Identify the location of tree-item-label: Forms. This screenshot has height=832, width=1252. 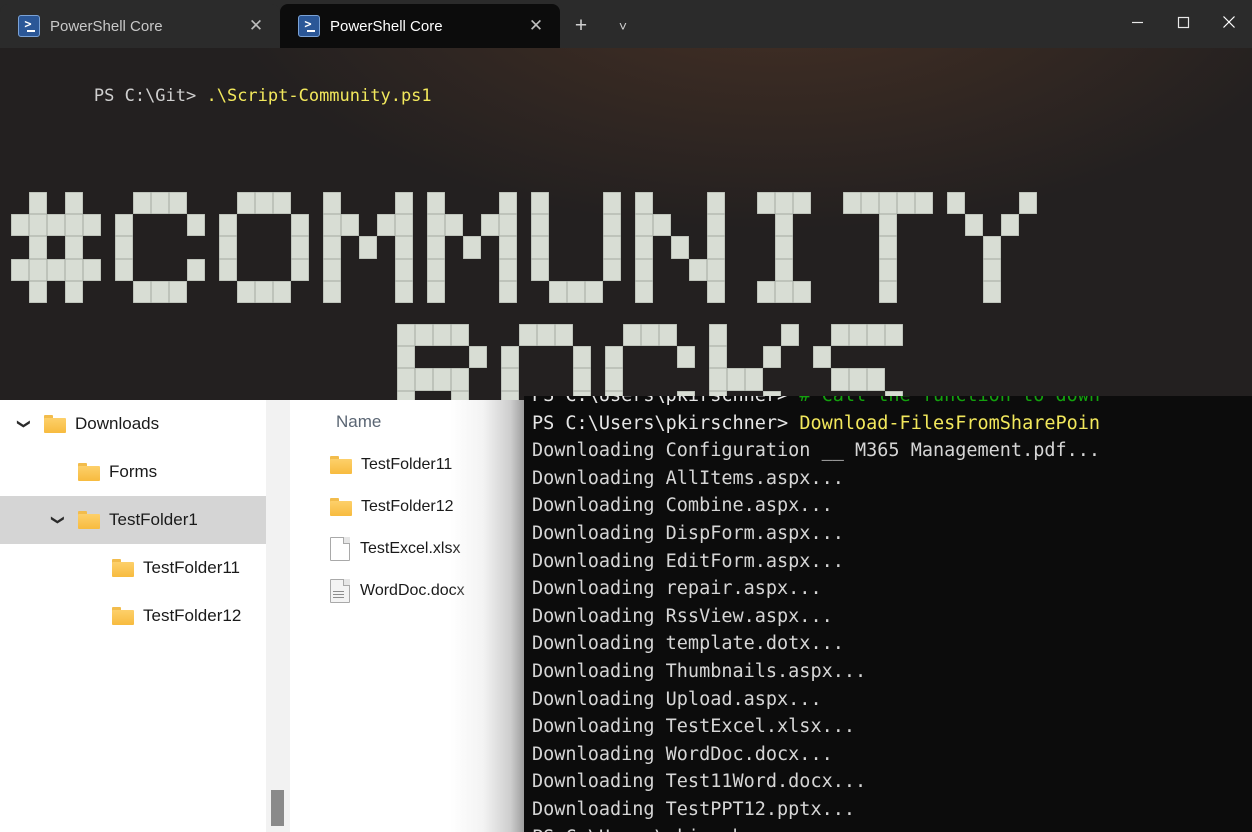
(133, 471).